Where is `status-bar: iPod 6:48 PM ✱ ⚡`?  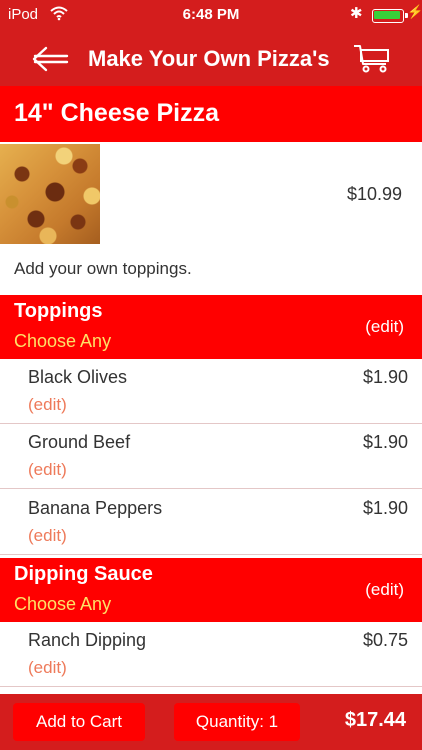 status-bar: iPod 6:48 PM ✱ ⚡ is located at coordinates (211, 15).